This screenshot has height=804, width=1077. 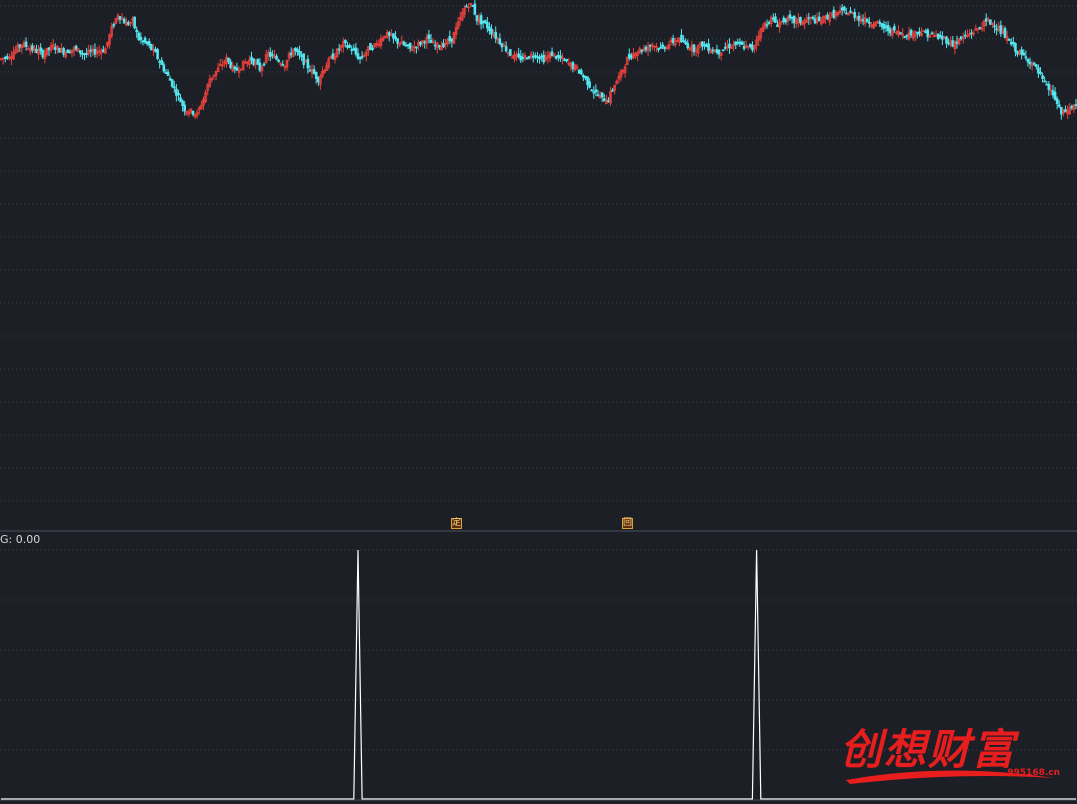 I want to click on marker-hui: 回, so click(x=627, y=523).